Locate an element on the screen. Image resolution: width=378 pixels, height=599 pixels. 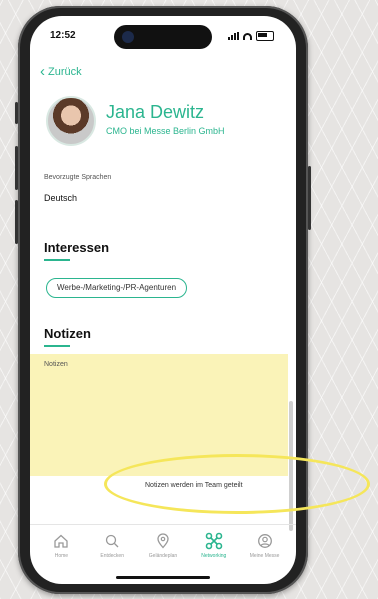
status-icons is located at coordinates (251, 36).